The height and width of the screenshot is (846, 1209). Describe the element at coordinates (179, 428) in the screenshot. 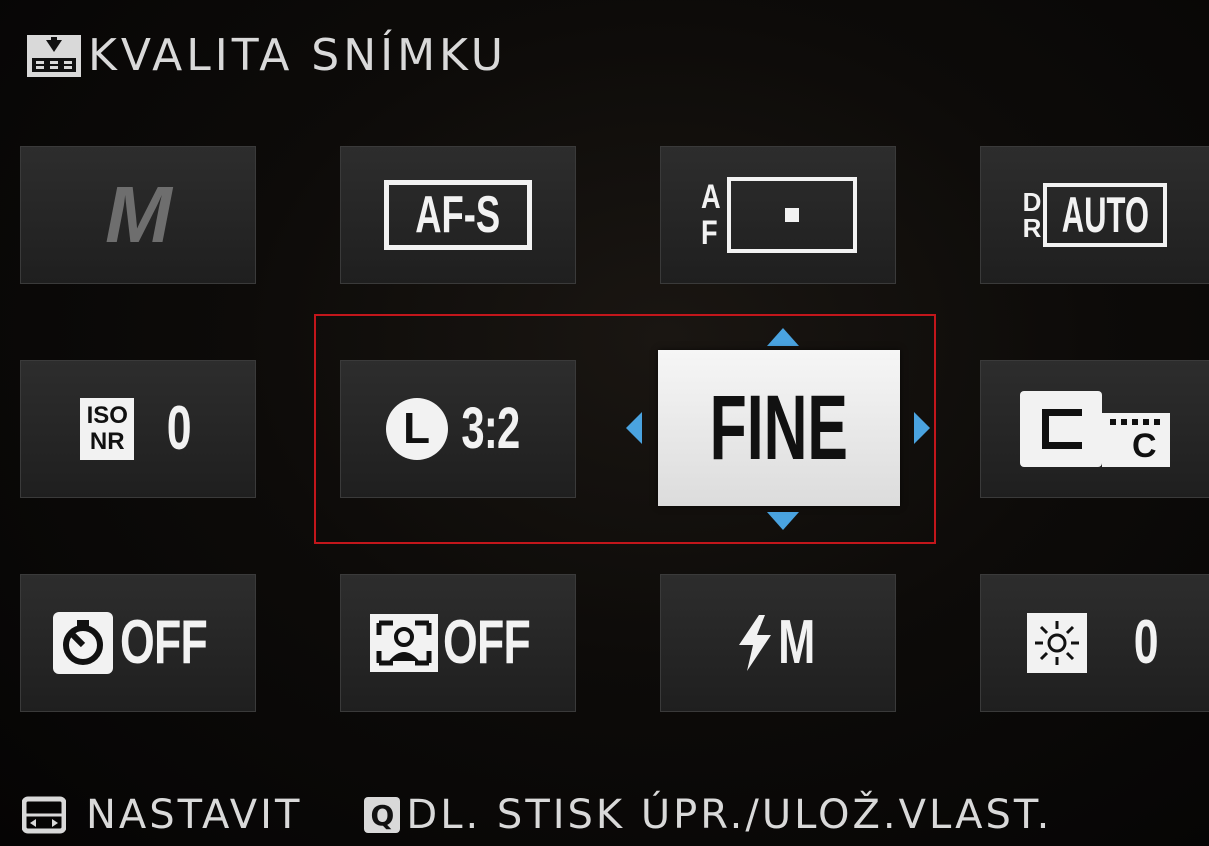

I see `iso-nr-value: 0` at that location.